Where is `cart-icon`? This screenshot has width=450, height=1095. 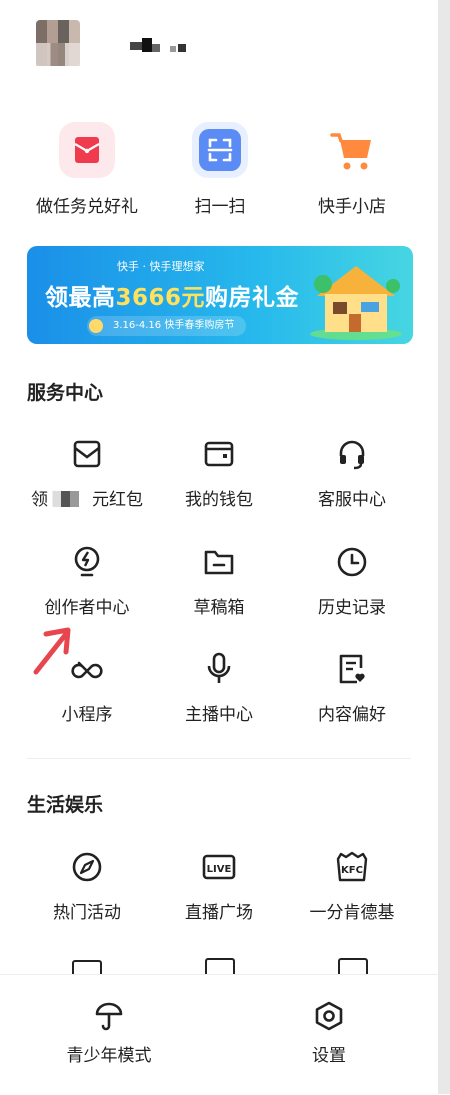
cart-icon is located at coordinates (352, 150).